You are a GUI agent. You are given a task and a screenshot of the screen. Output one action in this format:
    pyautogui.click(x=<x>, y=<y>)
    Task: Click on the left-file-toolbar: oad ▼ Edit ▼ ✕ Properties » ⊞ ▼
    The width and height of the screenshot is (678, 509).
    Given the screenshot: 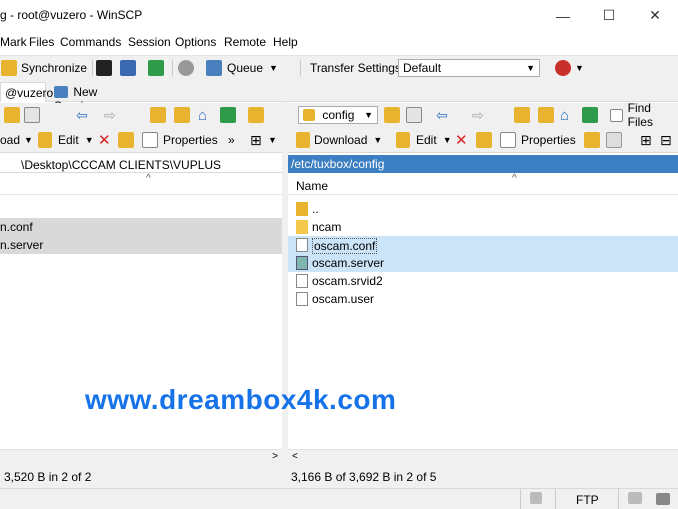 What is the action you would take?
    pyautogui.click(x=141, y=140)
    